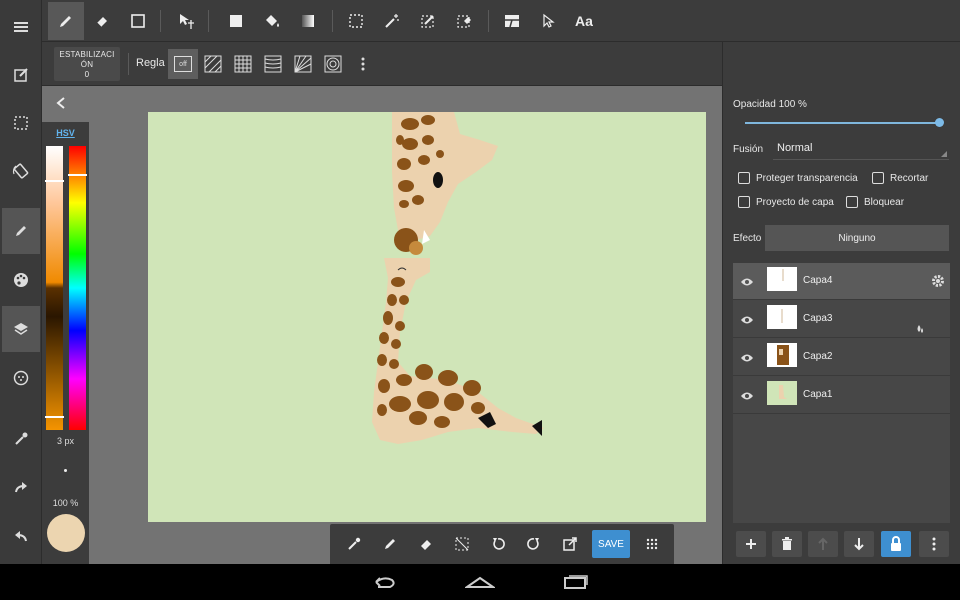  I want to click on magic-wand-tool, so click(392, 21).